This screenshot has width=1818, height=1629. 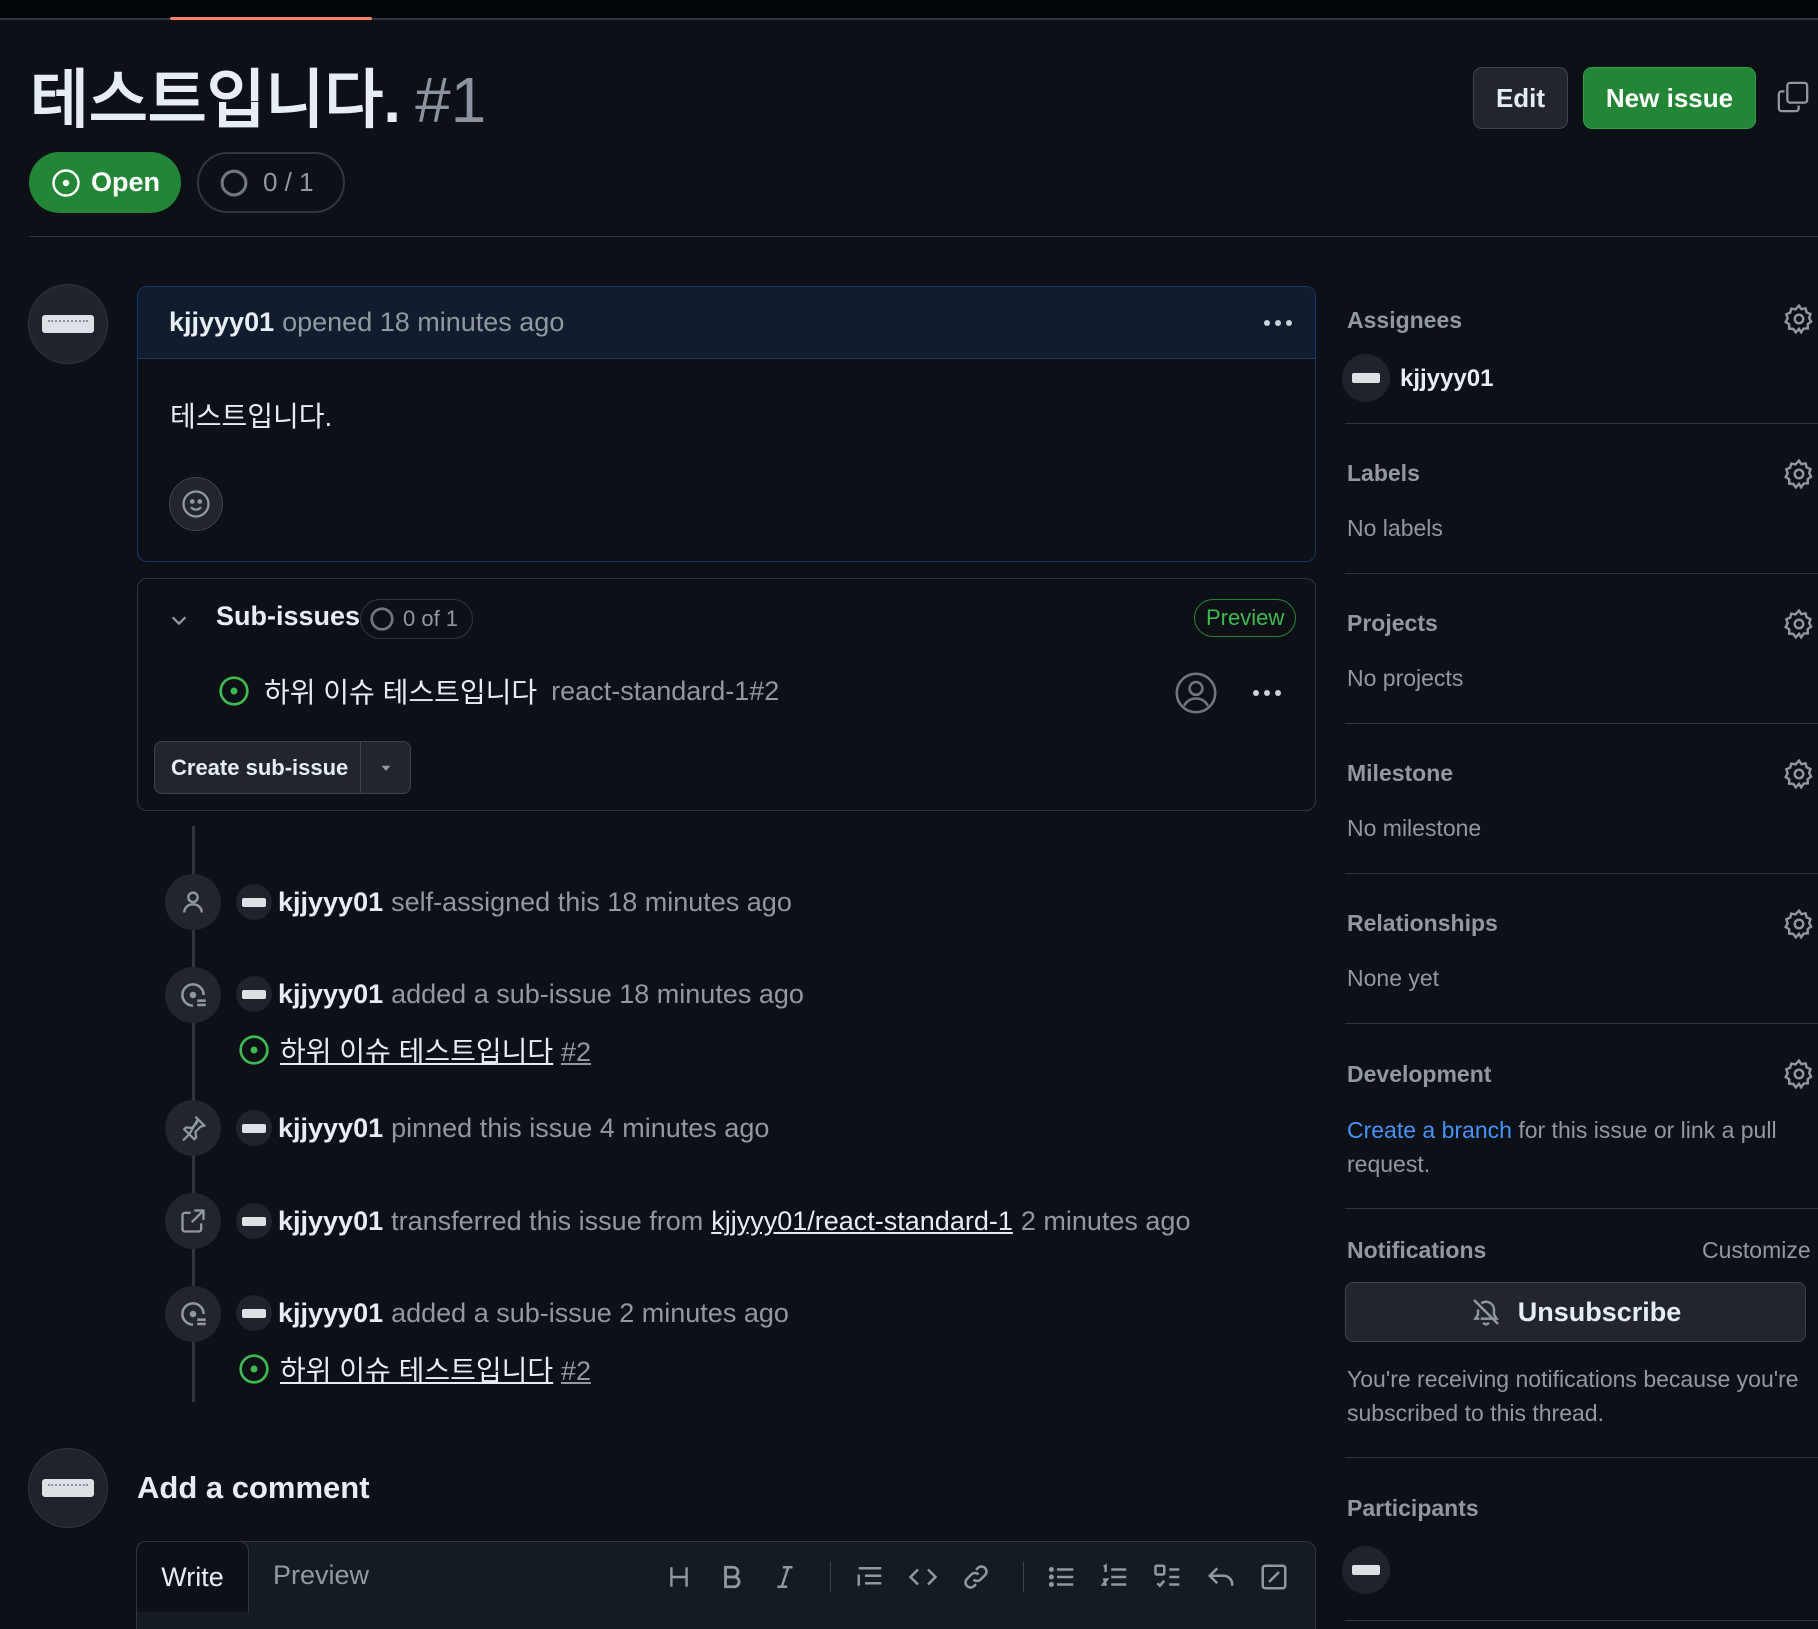 What do you see at coordinates (679, 1577) in the screenshot?
I see `heading-icon` at bounding box center [679, 1577].